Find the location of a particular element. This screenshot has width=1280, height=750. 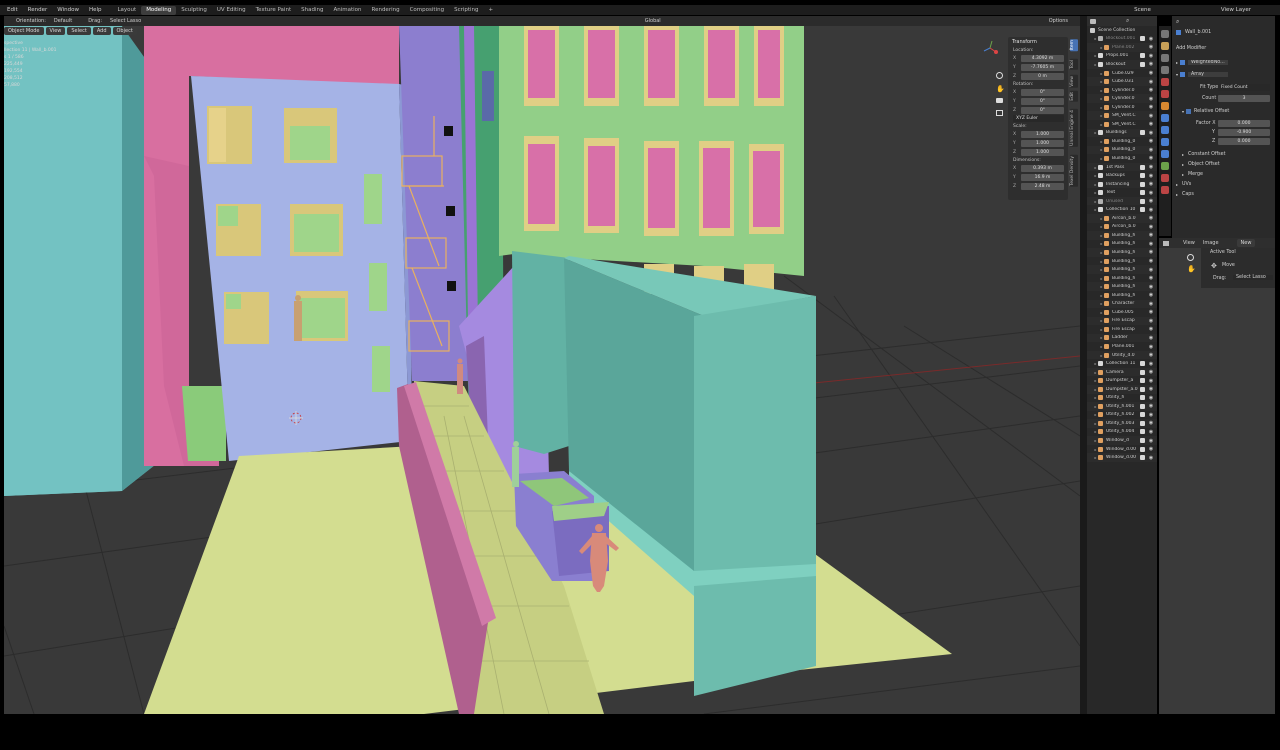

outliner-item: ▸ Collection 10 ◉ is located at coordinates (1122, 209).